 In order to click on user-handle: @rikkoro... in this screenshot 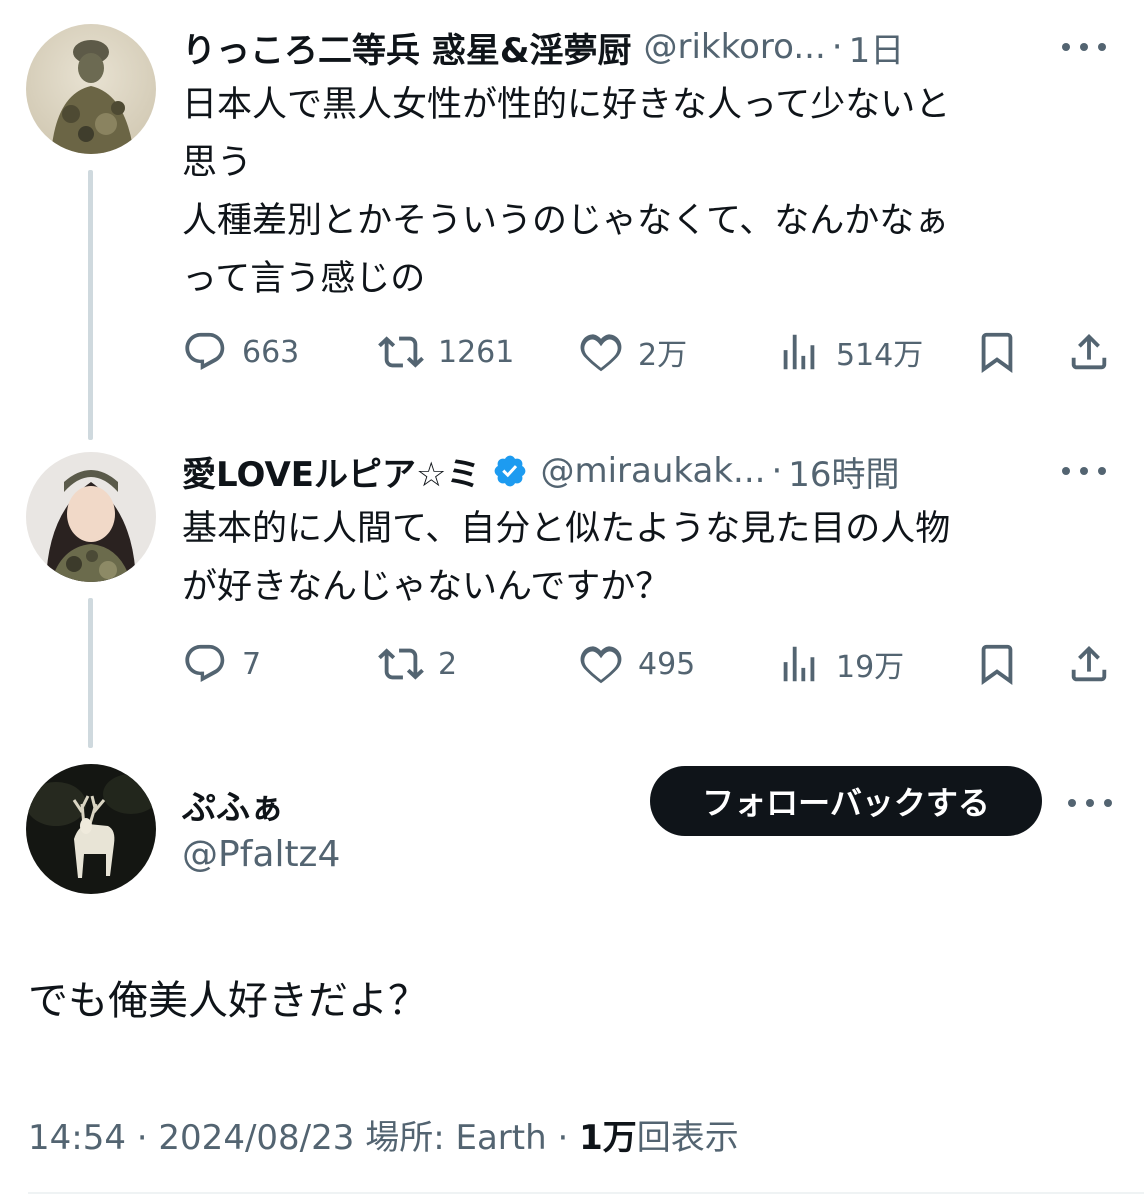, I will do `click(735, 47)`.